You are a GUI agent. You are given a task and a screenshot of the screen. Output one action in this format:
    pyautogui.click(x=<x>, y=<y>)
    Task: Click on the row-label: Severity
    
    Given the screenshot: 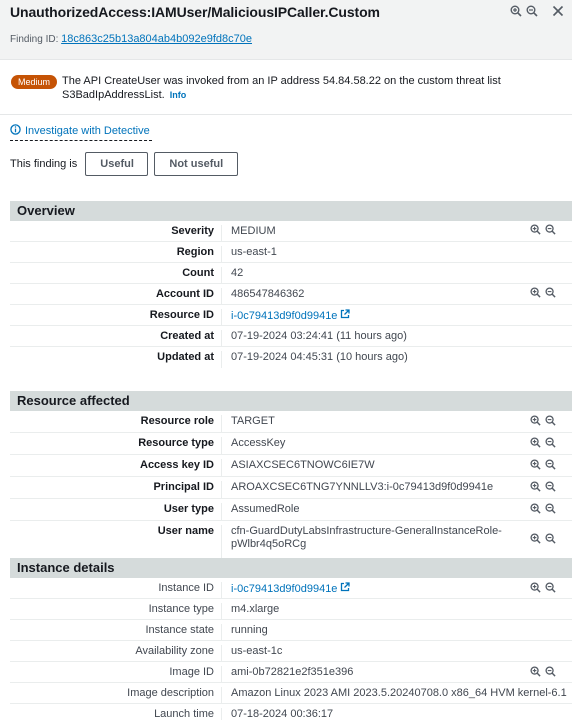 What is the action you would take?
    pyautogui.click(x=192, y=231)
    